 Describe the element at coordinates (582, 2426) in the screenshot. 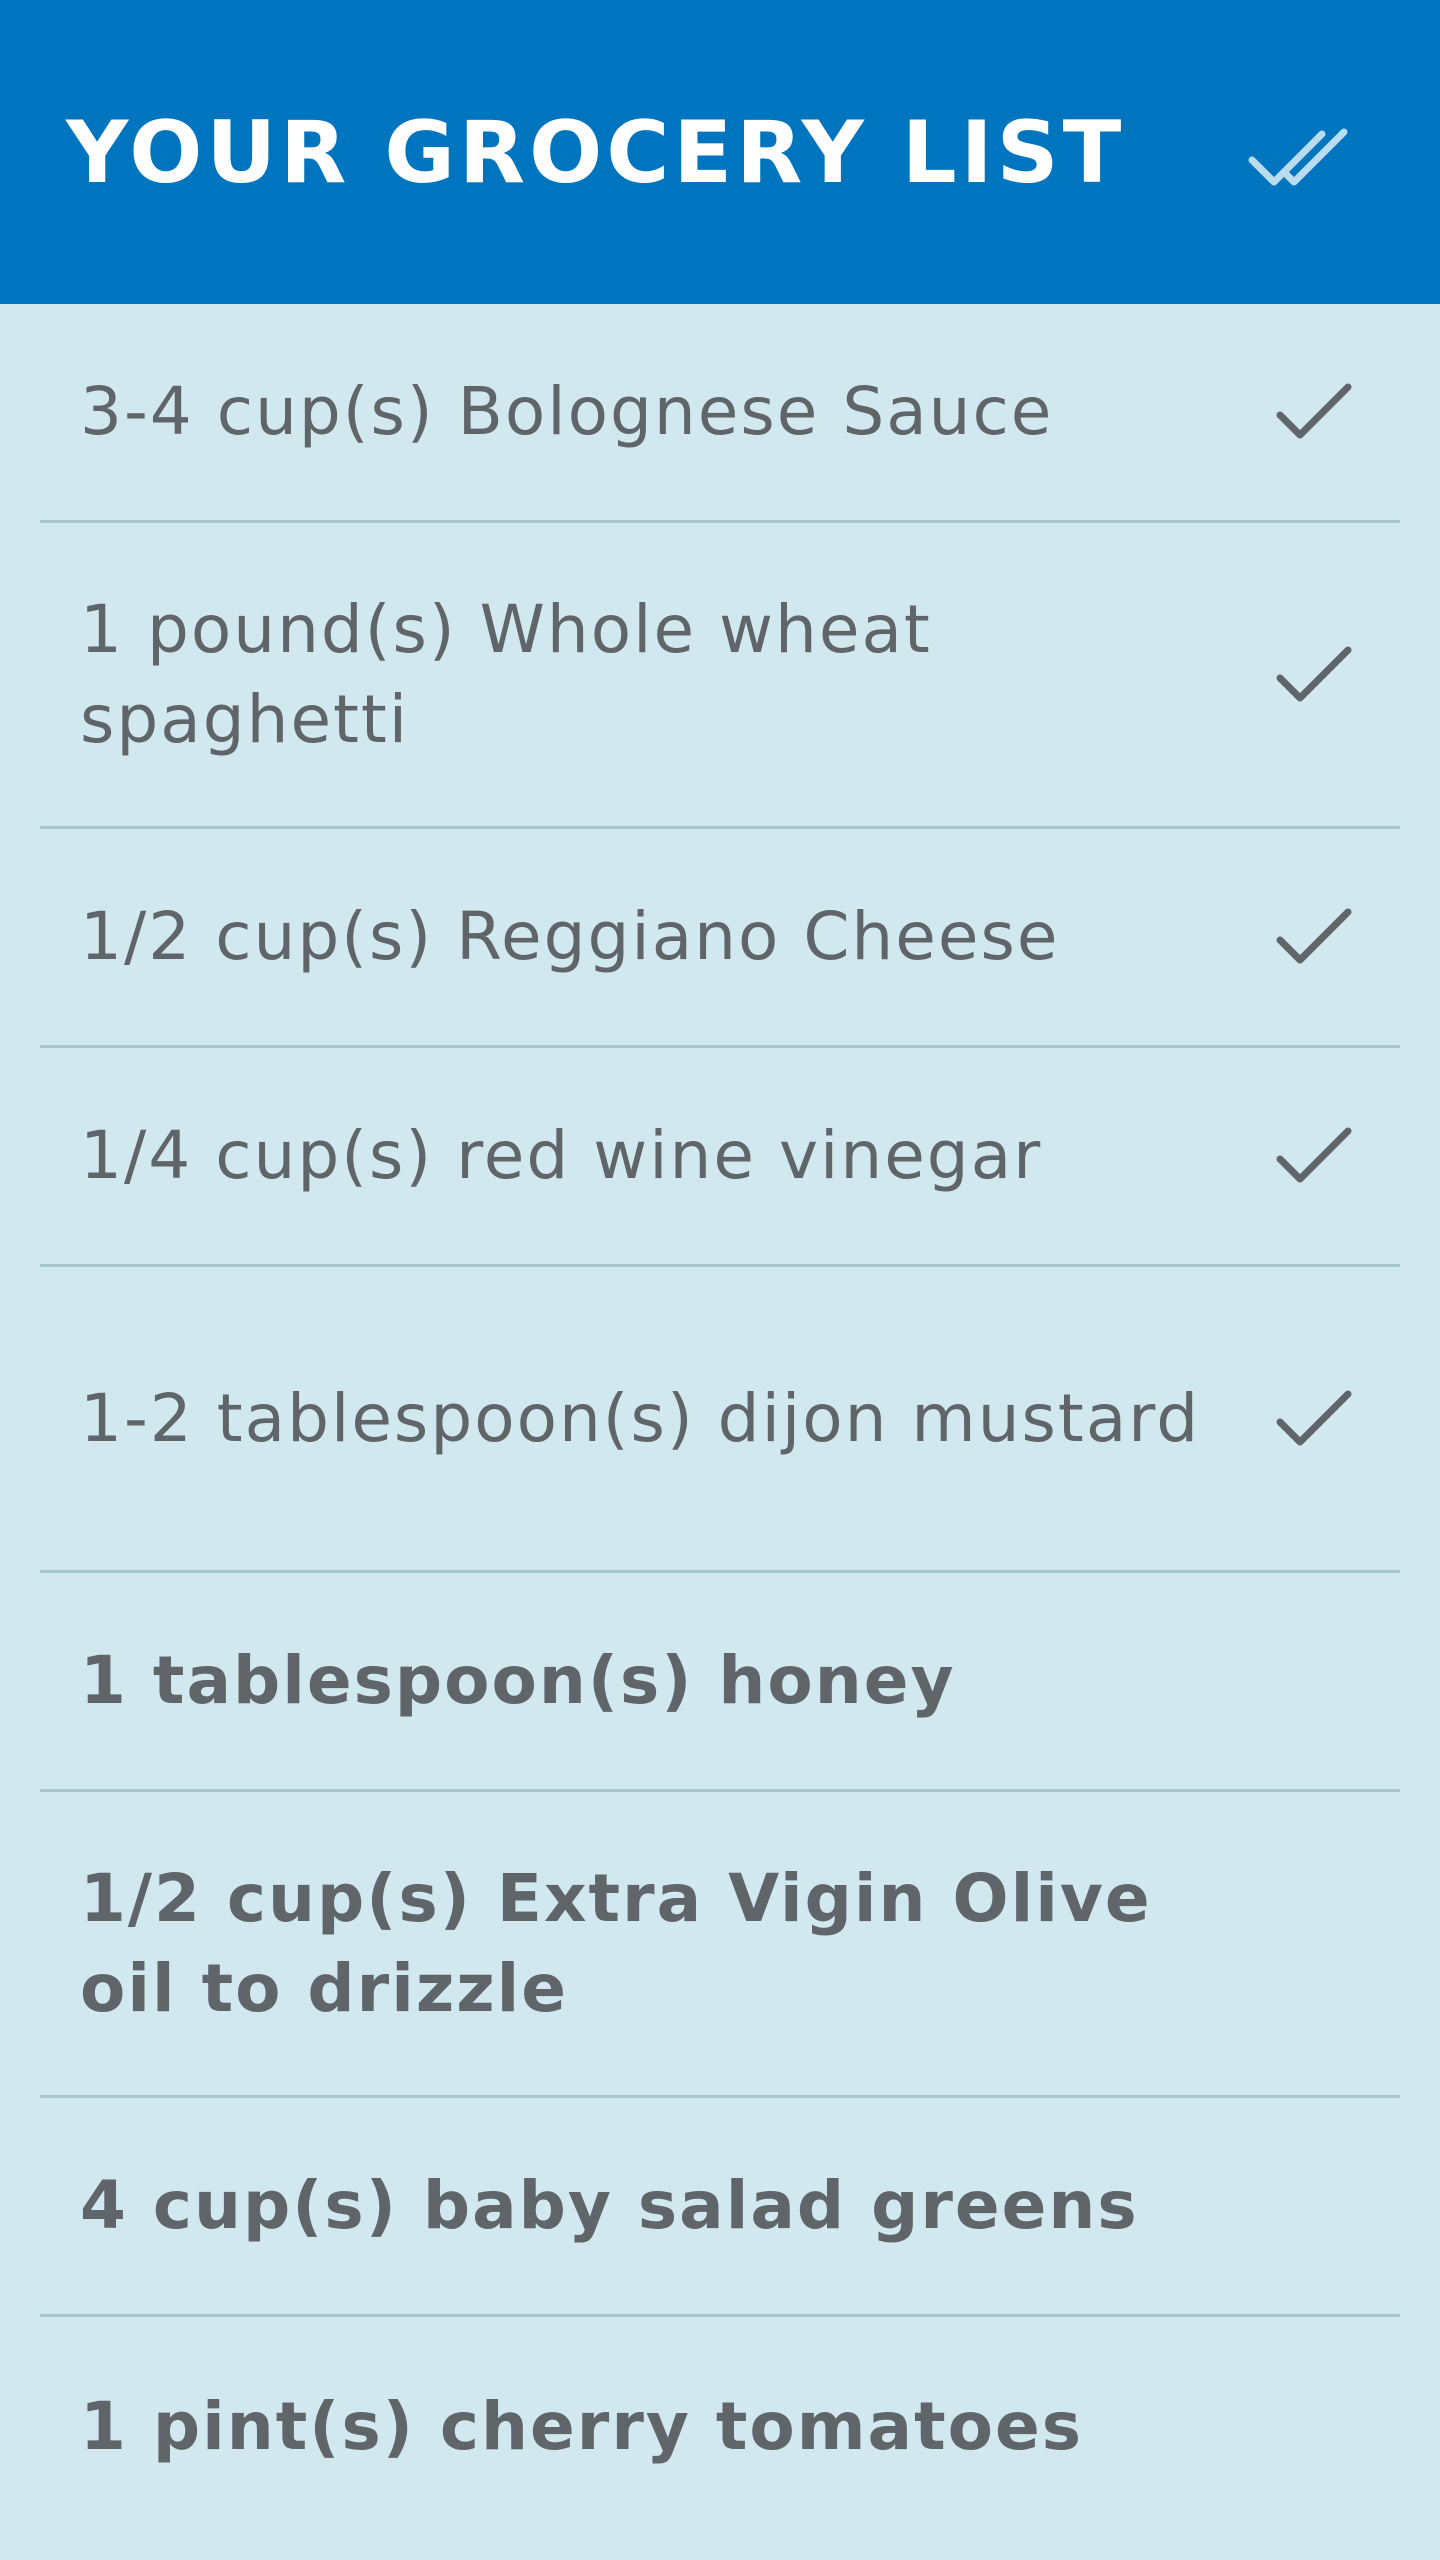

I see `item-label: 1 pint(s) cherry tomatoes` at that location.